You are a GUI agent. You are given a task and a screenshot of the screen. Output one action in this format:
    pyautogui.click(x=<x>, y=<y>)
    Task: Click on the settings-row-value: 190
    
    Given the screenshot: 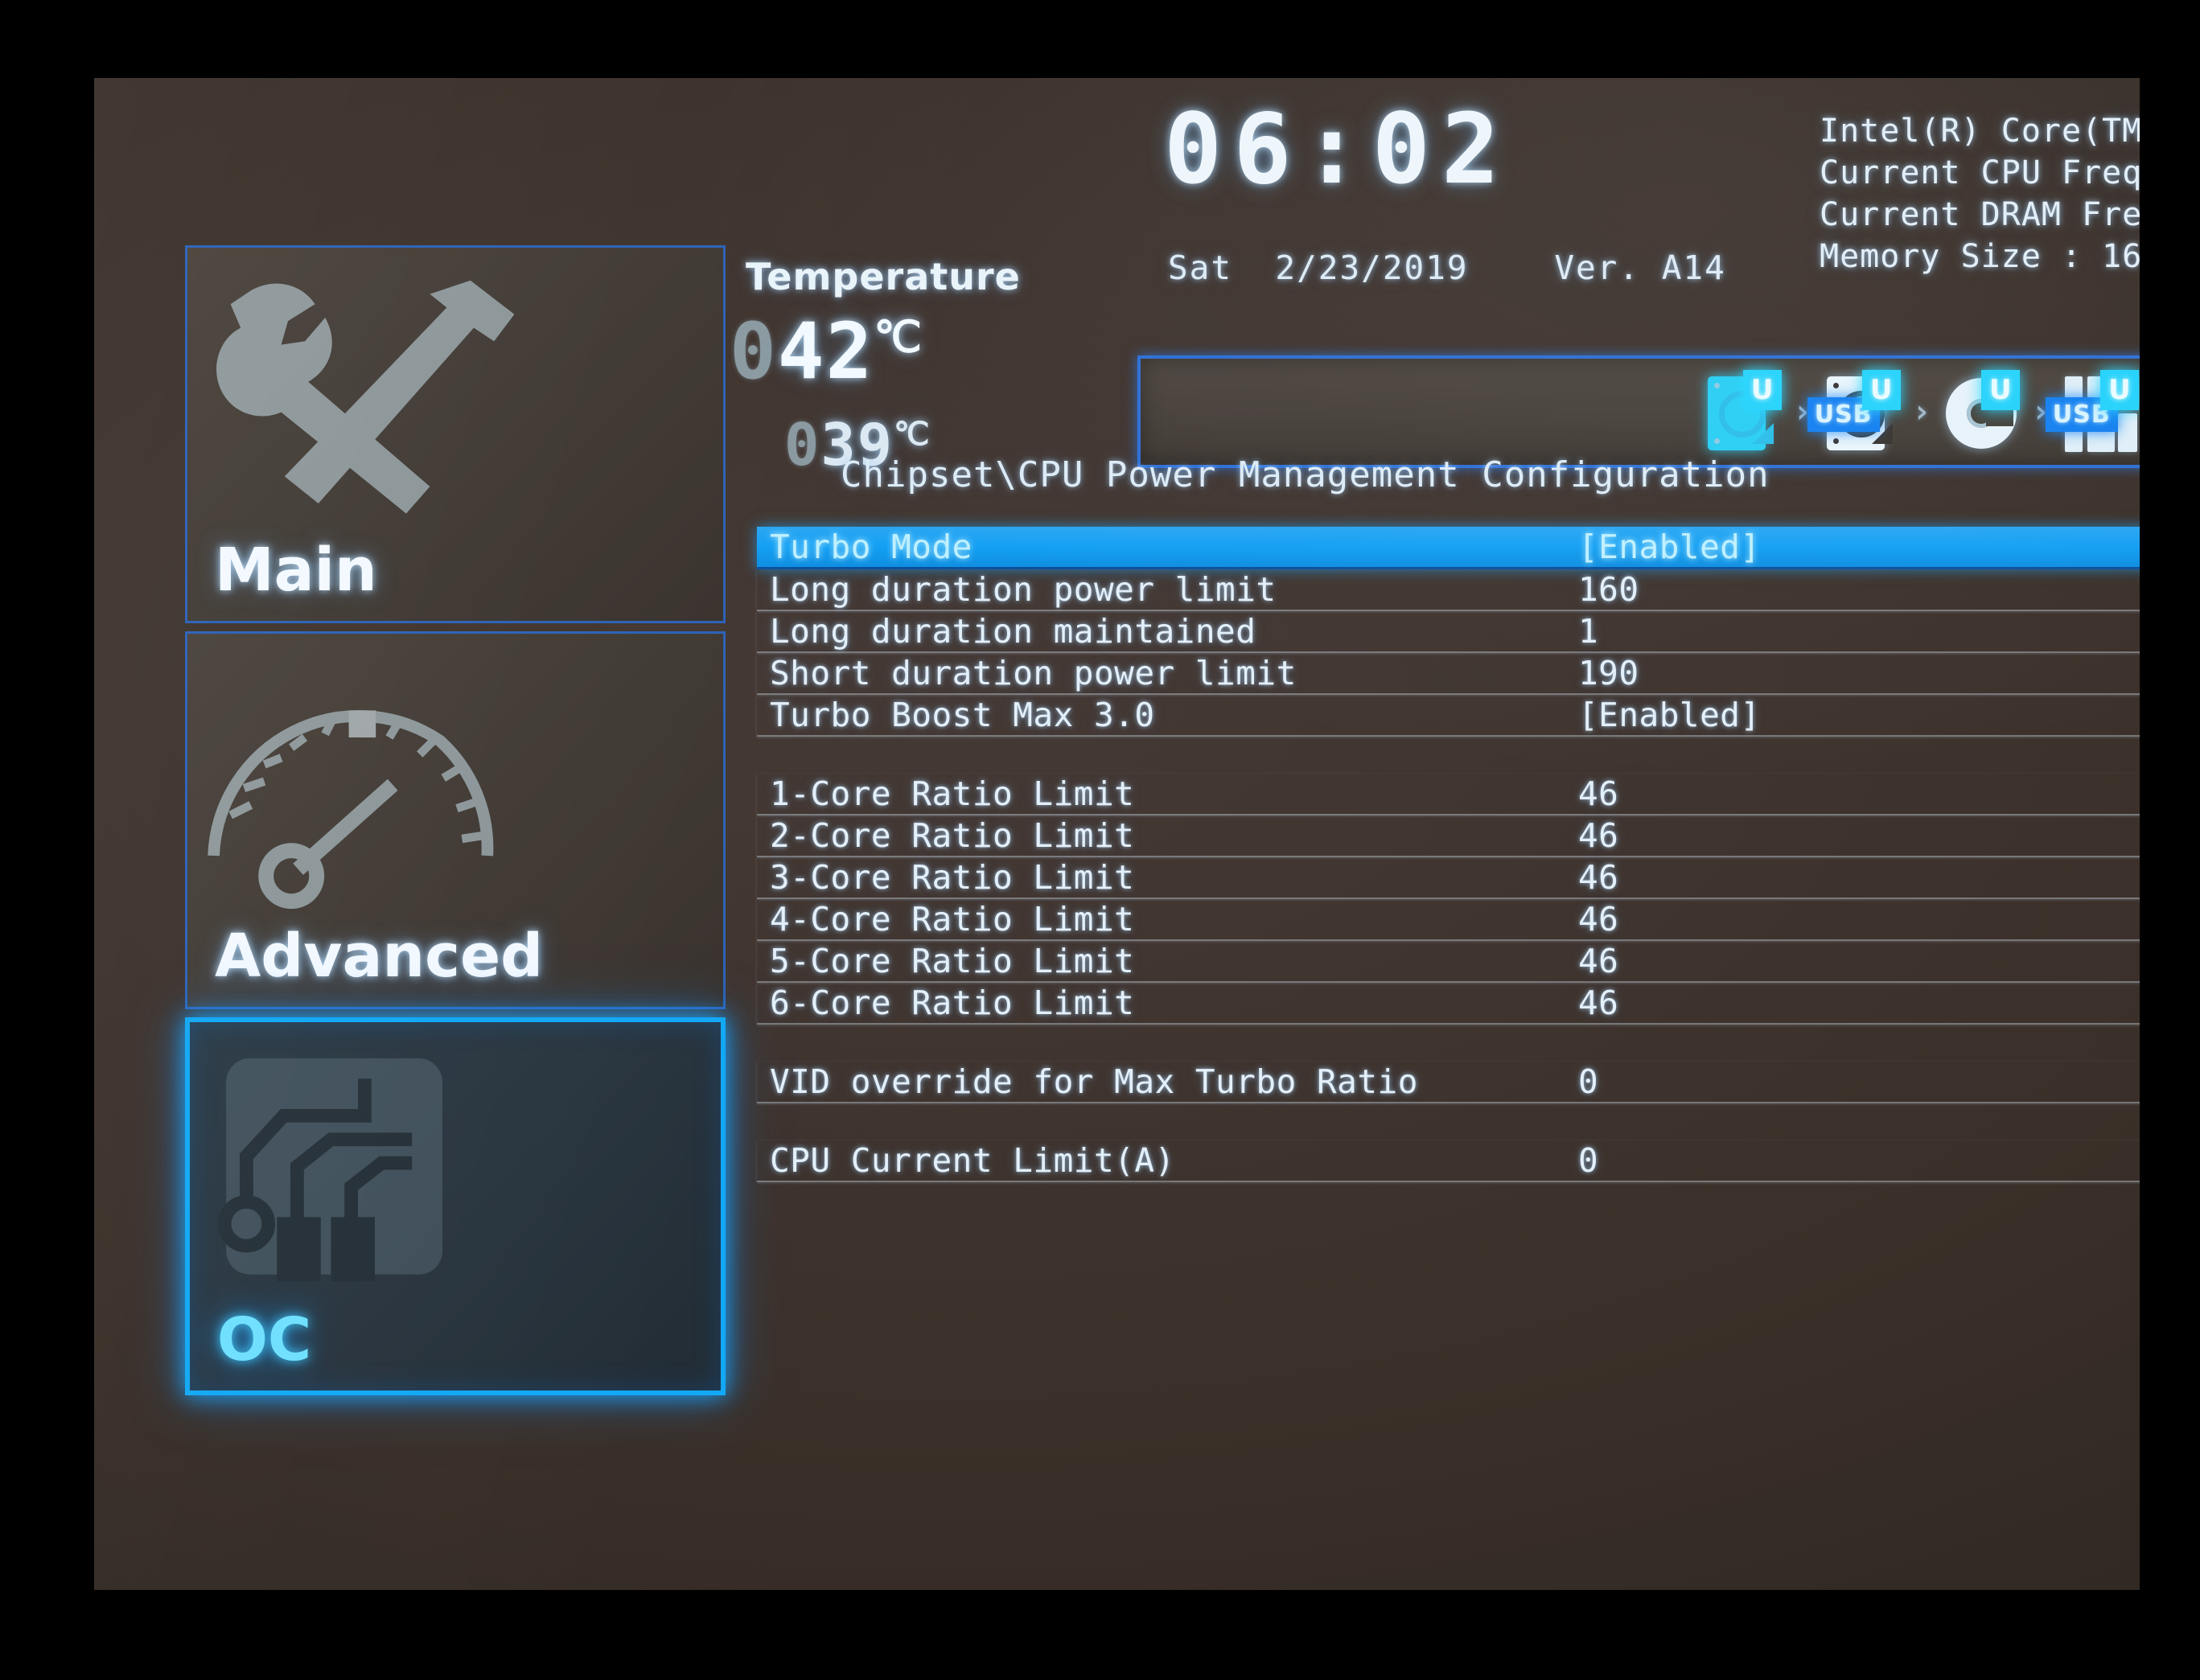 What is the action you would take?
    pyautogui.click(x=1608, y=673)
    